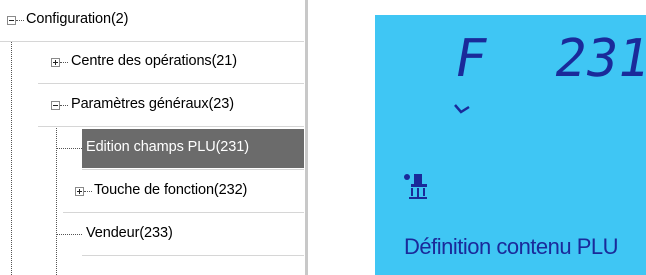 This screenshot has height=275, width=646. Describe the element at coordinates (154, 61) in the screenshot. I see `tree-item-label: Centre des opérations(21)` at that location.